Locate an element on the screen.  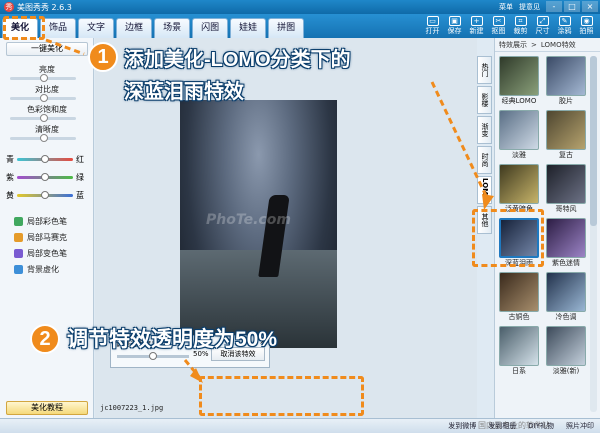
arrow-to-tab is located at coordinates (65, 47).